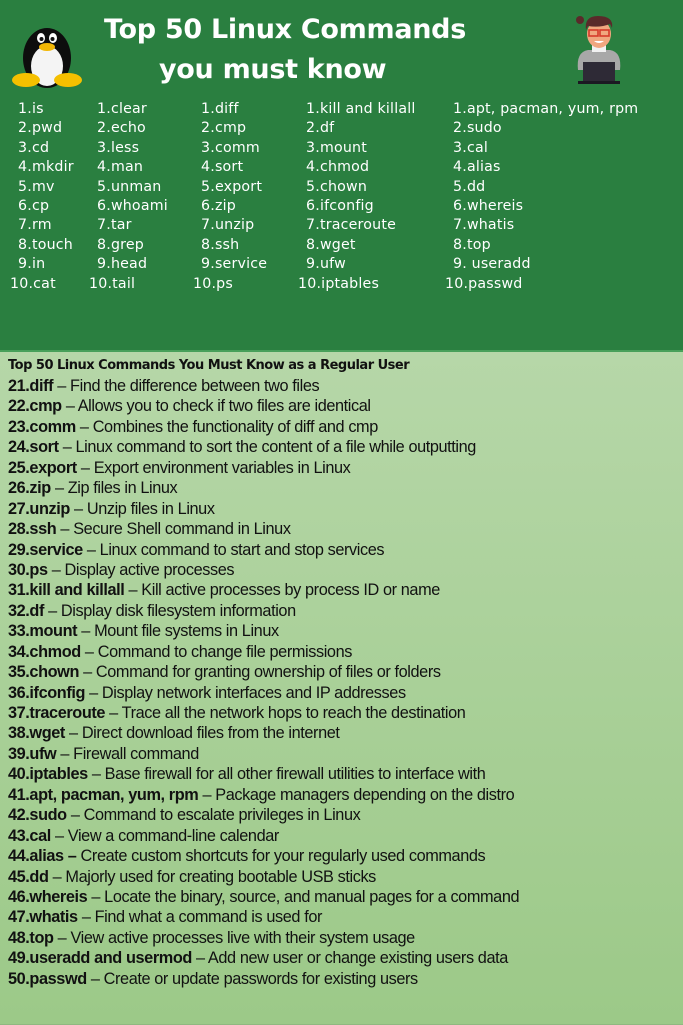  What do you see at coordinates (241, 264) in the screenshot?
I see `item-command: service` at bounding box center [241, 264].